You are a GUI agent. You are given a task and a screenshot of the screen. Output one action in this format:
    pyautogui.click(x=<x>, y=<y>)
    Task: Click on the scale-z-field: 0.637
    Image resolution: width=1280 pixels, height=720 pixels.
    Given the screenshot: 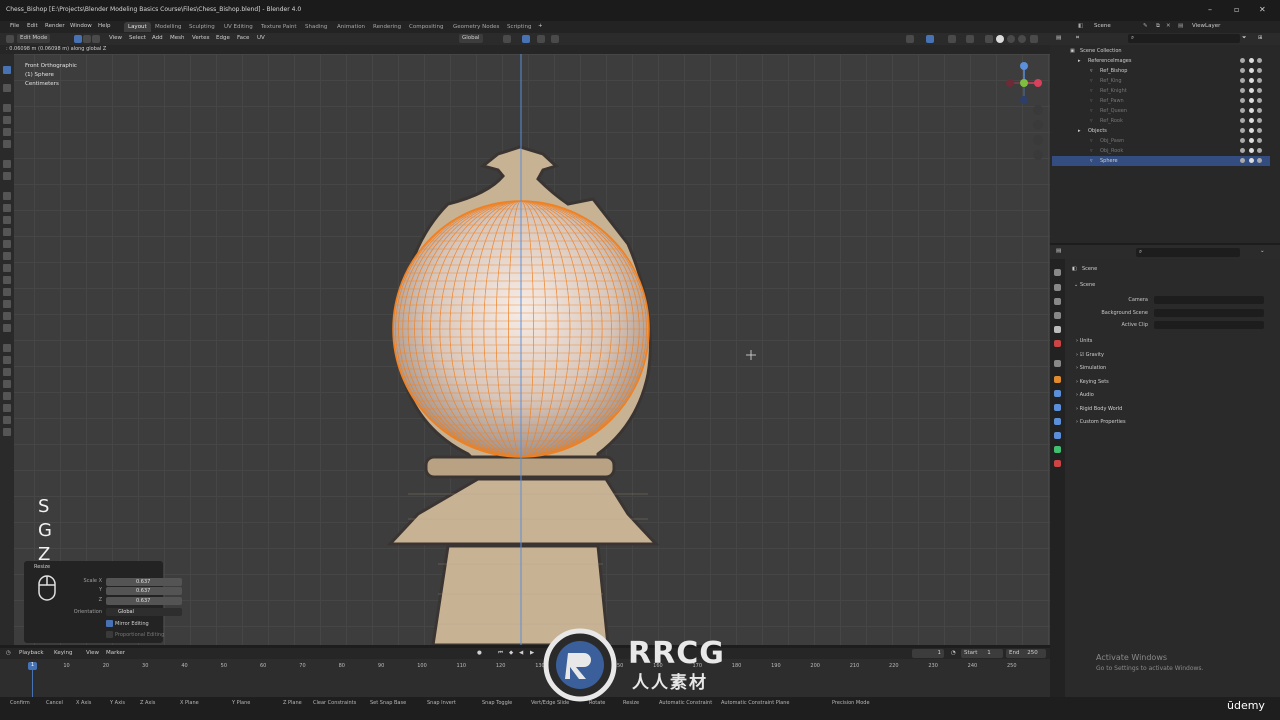 What is the action you would take?
    pyautogui.click(x=144, y=601)
    